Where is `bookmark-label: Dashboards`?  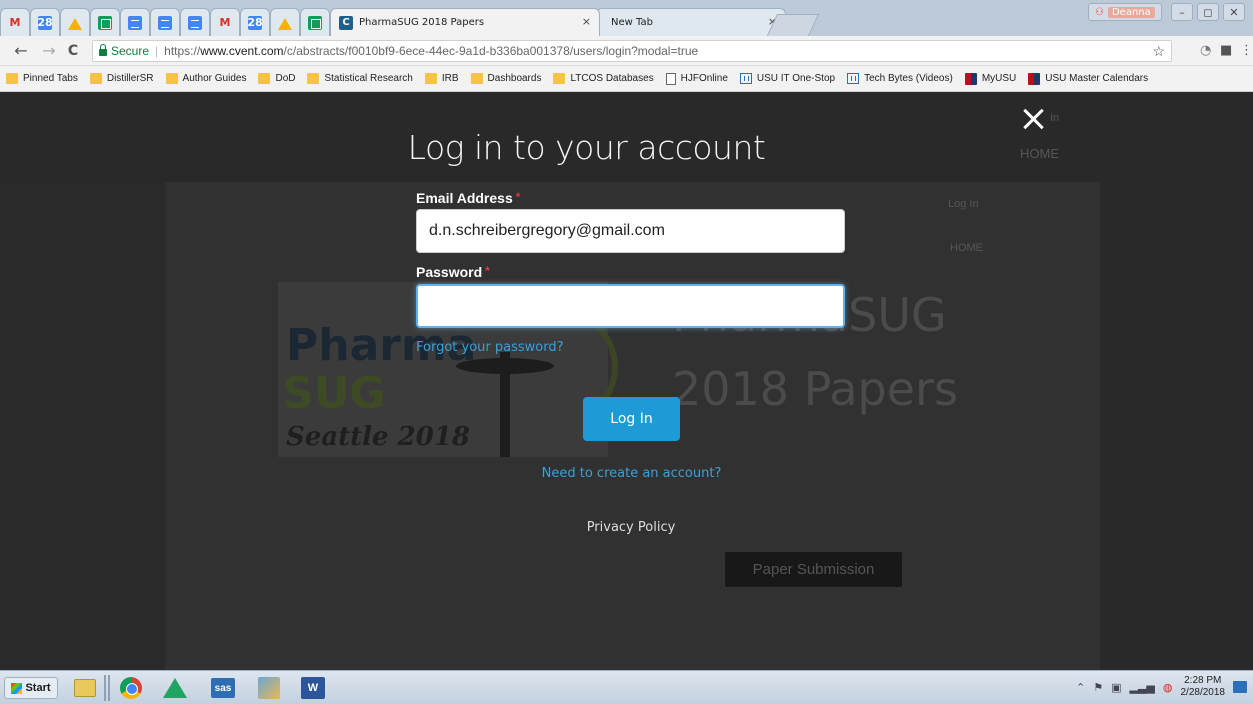
bookmark-label: Dashboards is located at coordinates (514, 78).